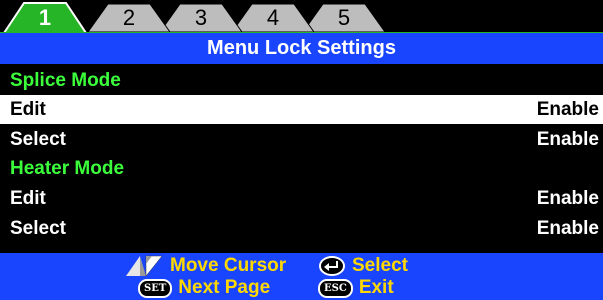  What do you see at coordinates (301, 168) in the screenshot?
I see `section-header-heater-mode: Heater Mode` at bounding box center [301, 168].